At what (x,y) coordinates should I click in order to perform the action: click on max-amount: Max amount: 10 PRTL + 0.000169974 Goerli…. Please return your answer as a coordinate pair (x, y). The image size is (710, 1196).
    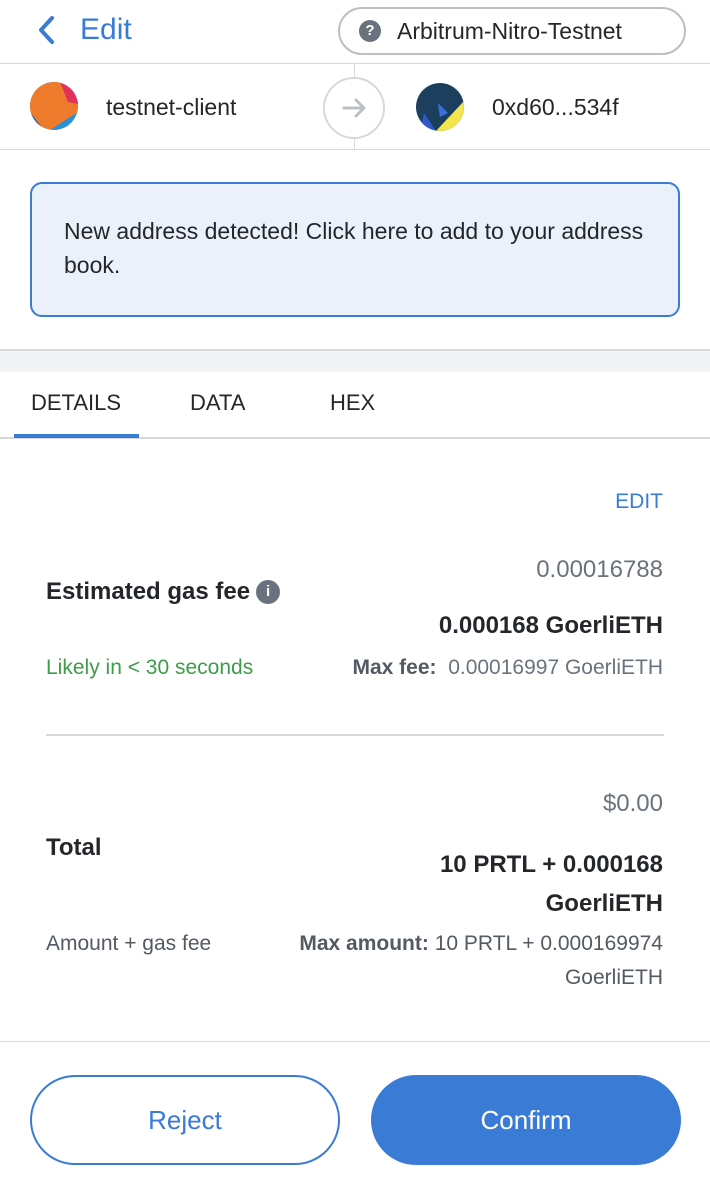
    Looking at the image, I should click on (453, 961).